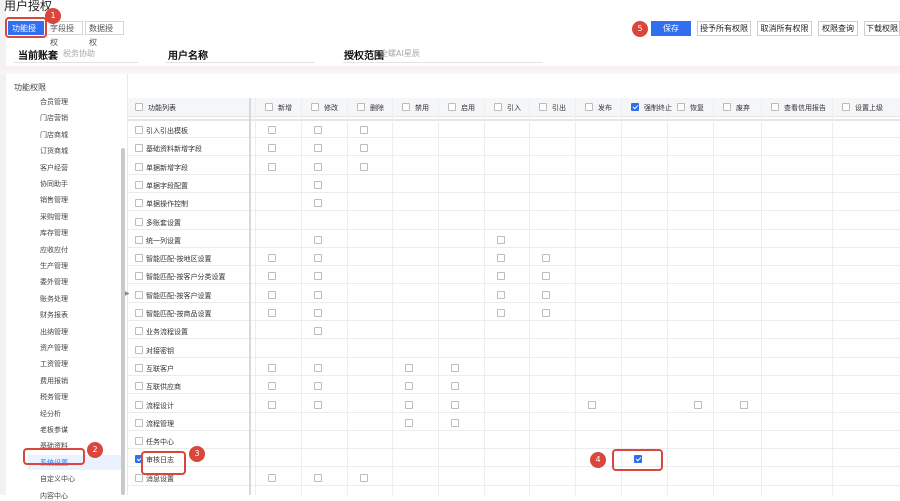 Image resolution: width=900 pixels, height=501 pixels. I want to click on tab-data-auth: 数据授权, so click(104, 34).